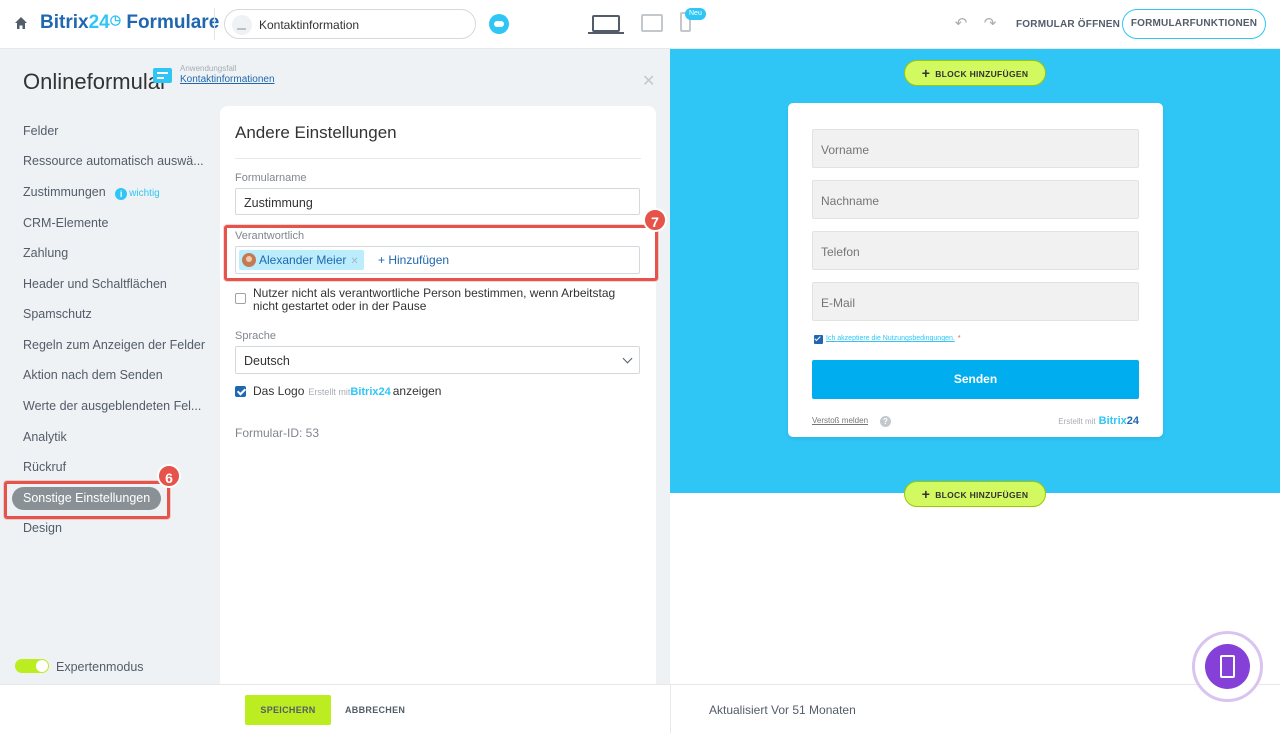 The height and width of the screenshot is (733, 1280). I want to click on show-logo-checkbox, so click(240, 391).